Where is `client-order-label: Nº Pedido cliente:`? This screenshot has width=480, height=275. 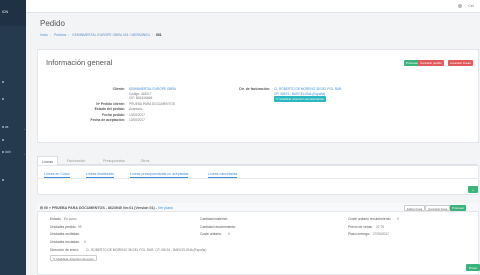 client-order-label: Nº Pedido cliente: is located at coordinates (110, 103).